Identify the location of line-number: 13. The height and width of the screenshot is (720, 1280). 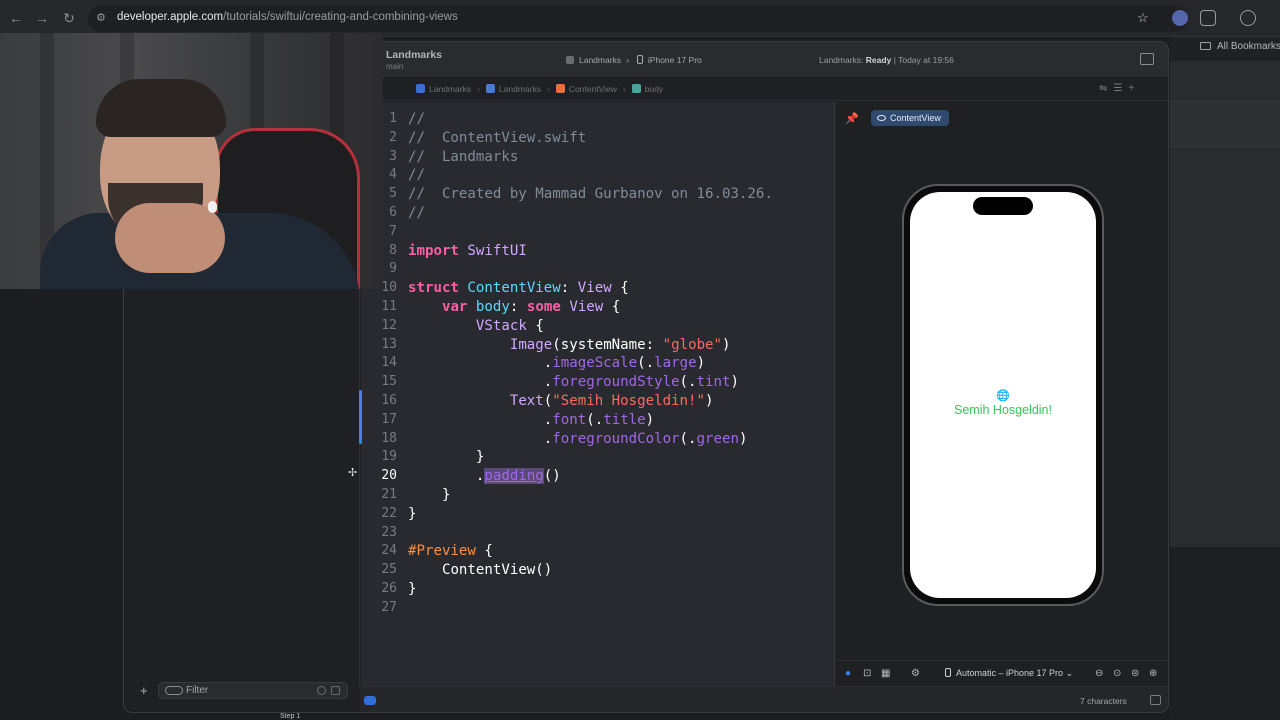
(389, 344).